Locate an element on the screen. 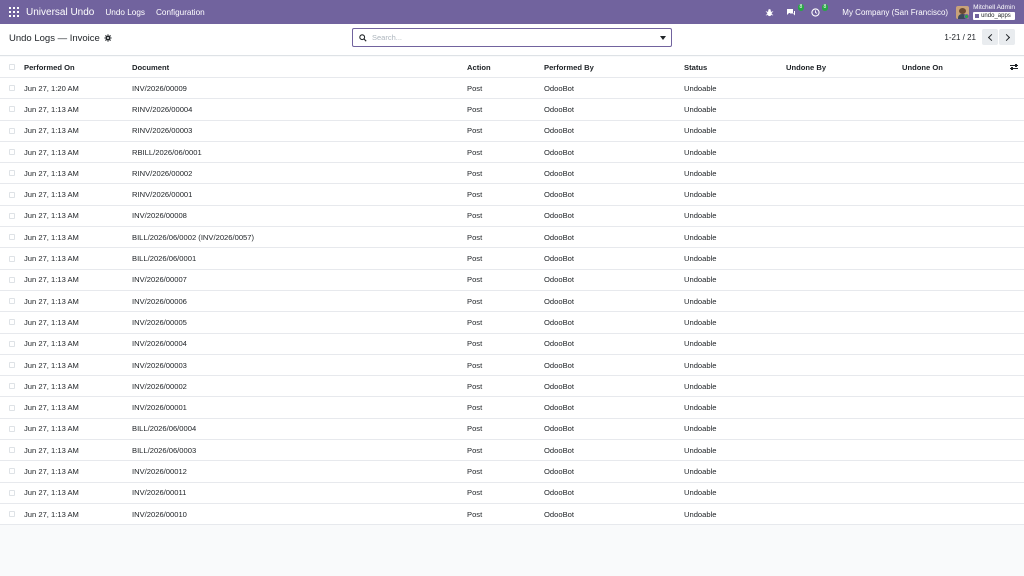 This screenshot has height=576, width=1024. column-undone-on: Undone On is located at coordinates (922, 67).